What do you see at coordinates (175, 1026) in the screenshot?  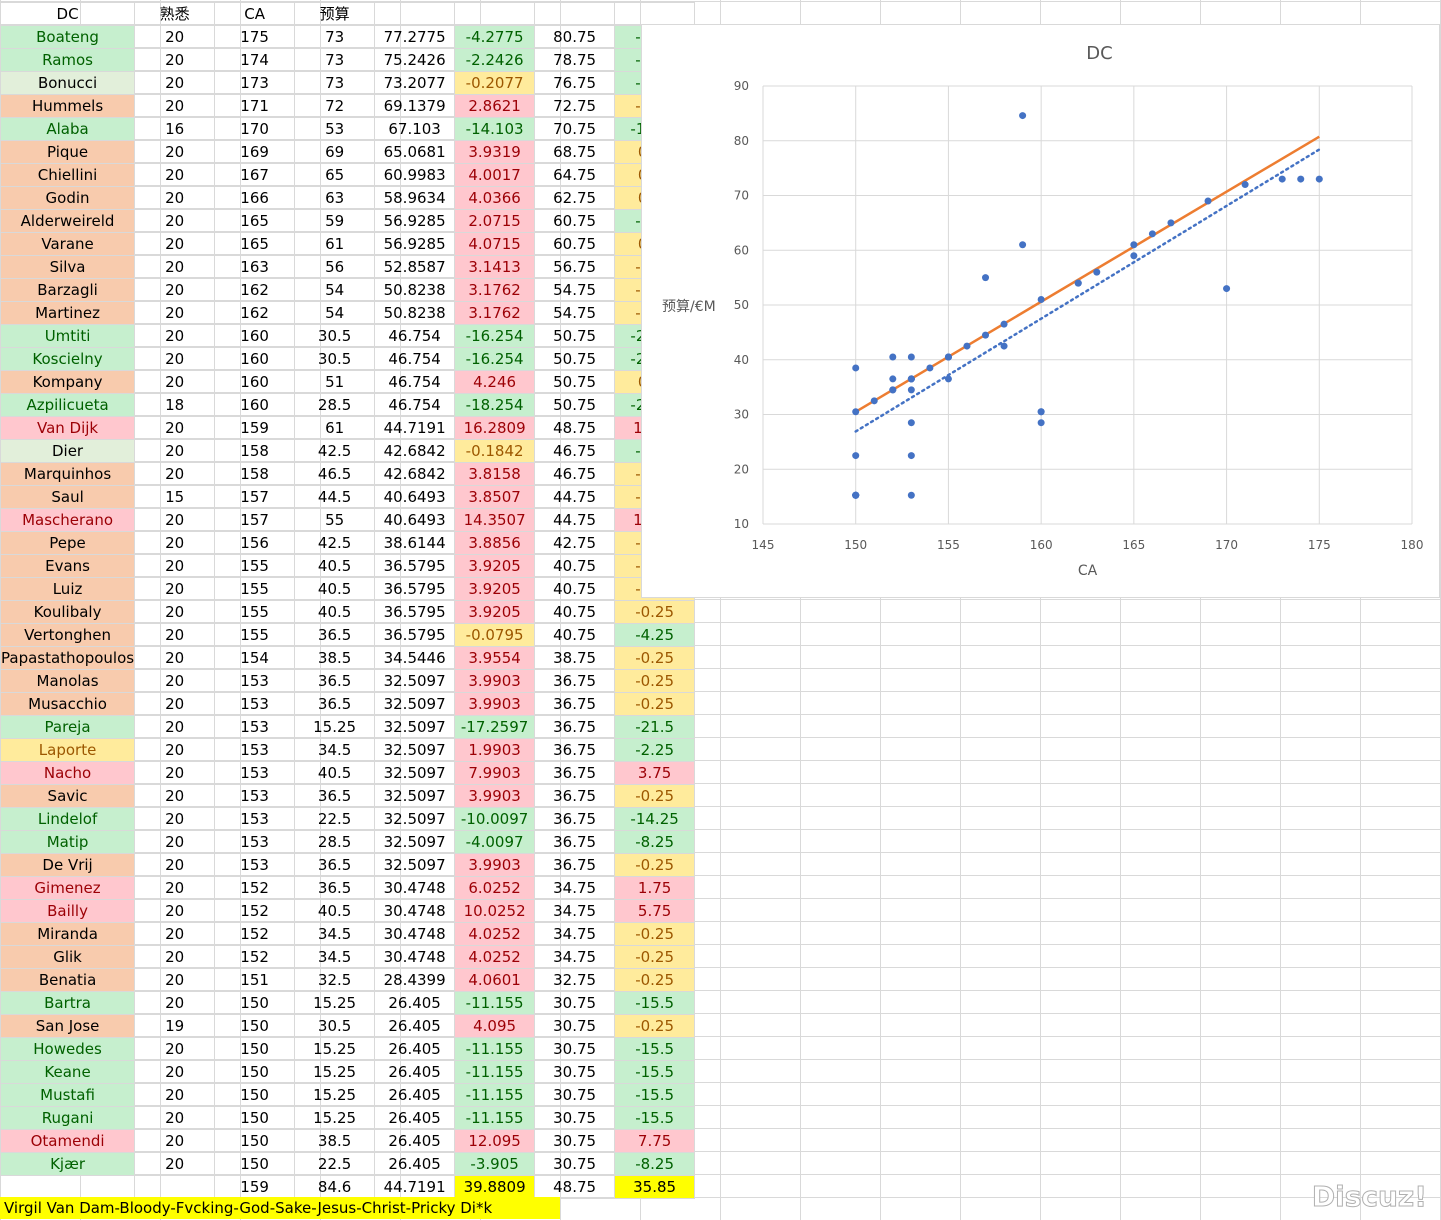 I see `value-cell: 19` at bounding box center [175, 1026].